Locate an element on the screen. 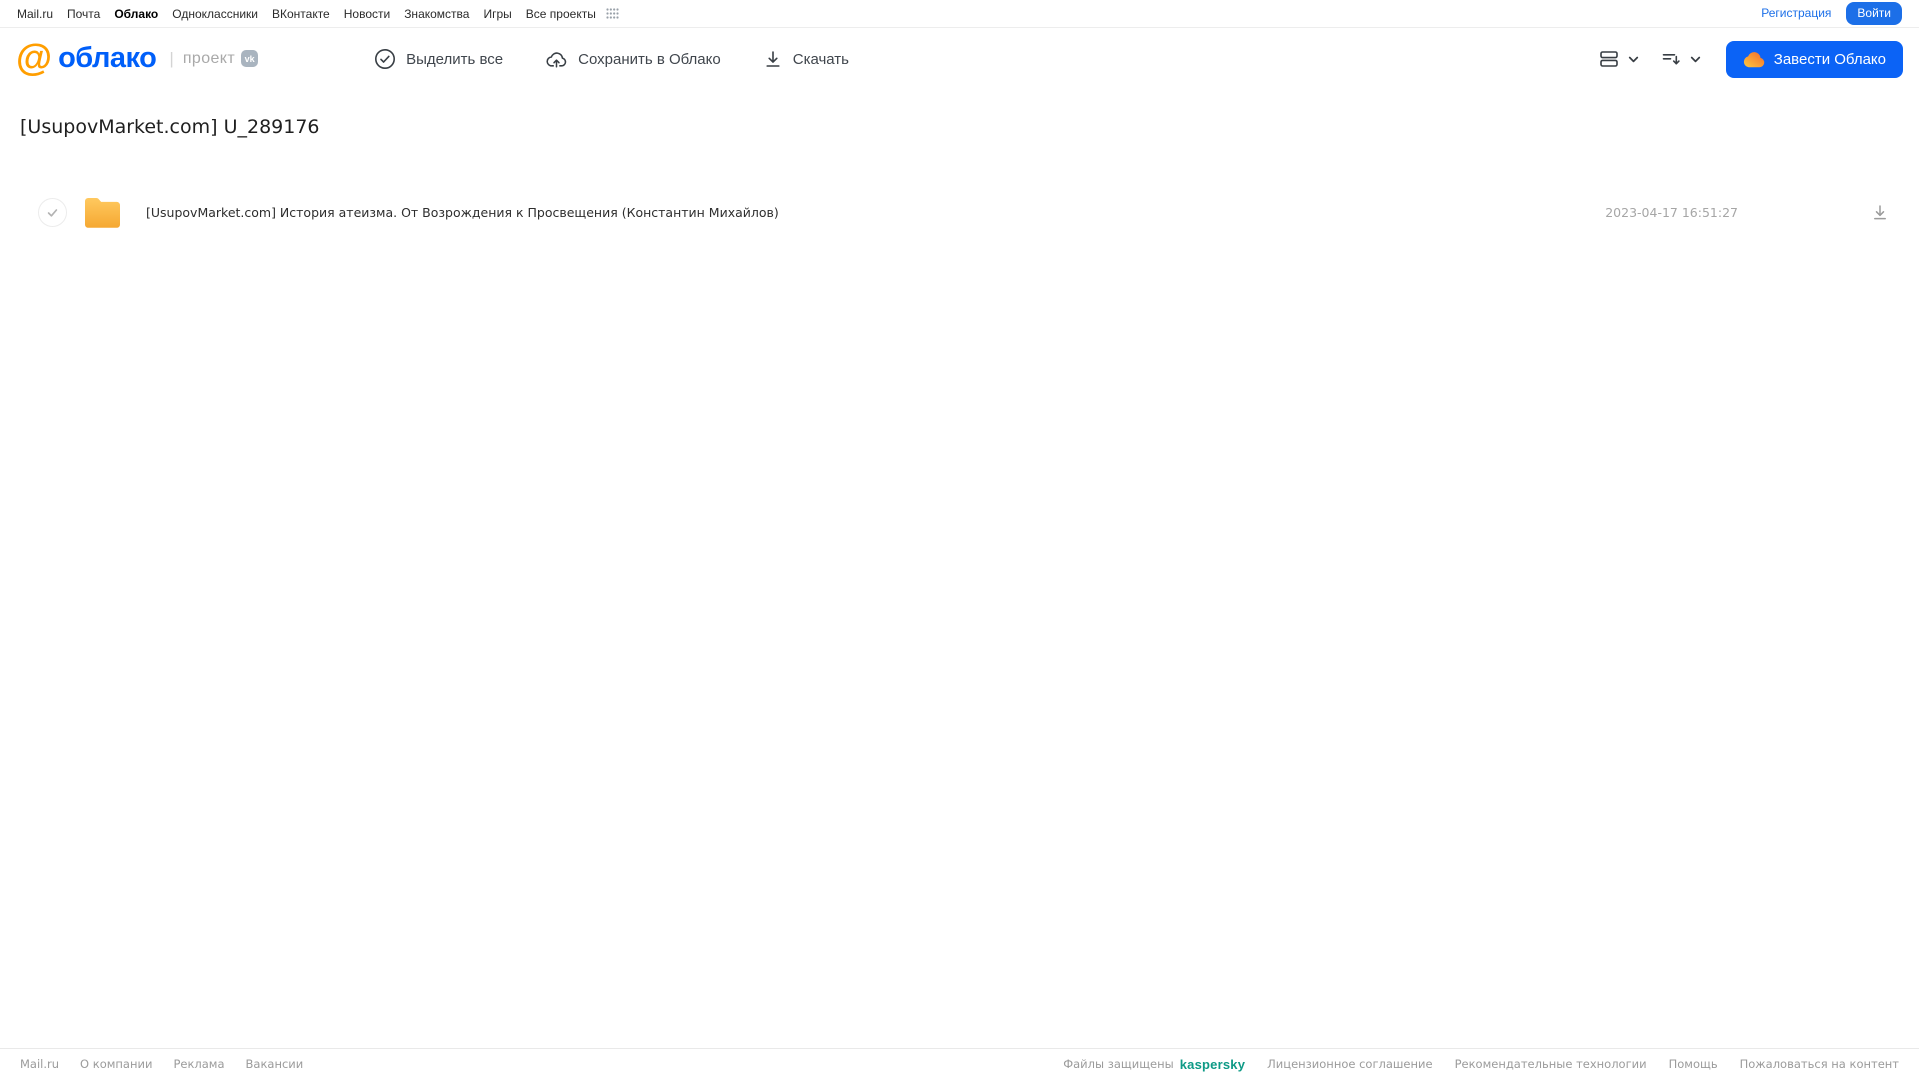 This screenshot has width=1919, height=1079. save-to-cloud-label: Сохранить в Облако is located at coordinates (649, 59).